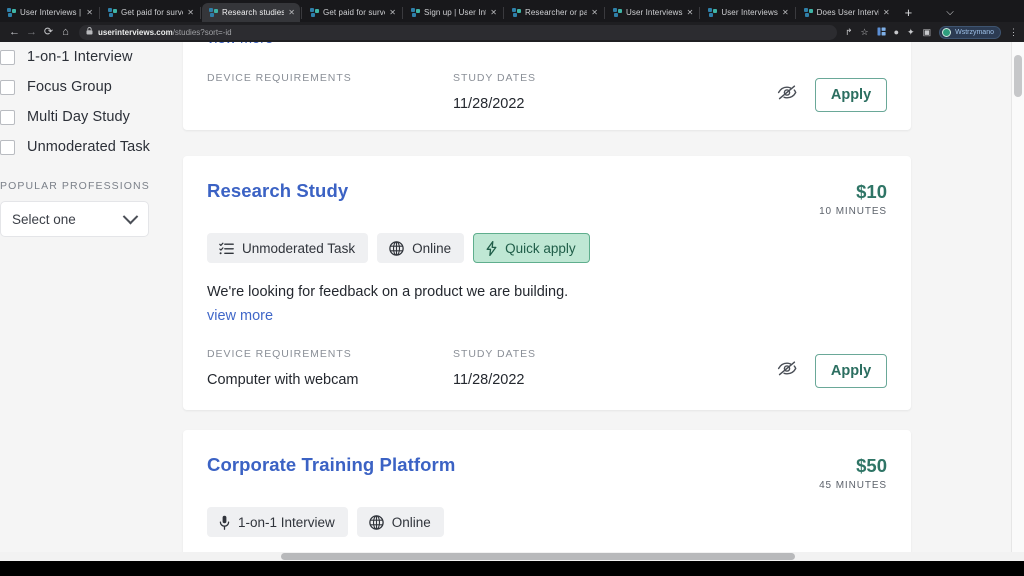 This screenshot has width=1024, height=576. I want to click on sidebar-icon: ▣, so click(927, 32).